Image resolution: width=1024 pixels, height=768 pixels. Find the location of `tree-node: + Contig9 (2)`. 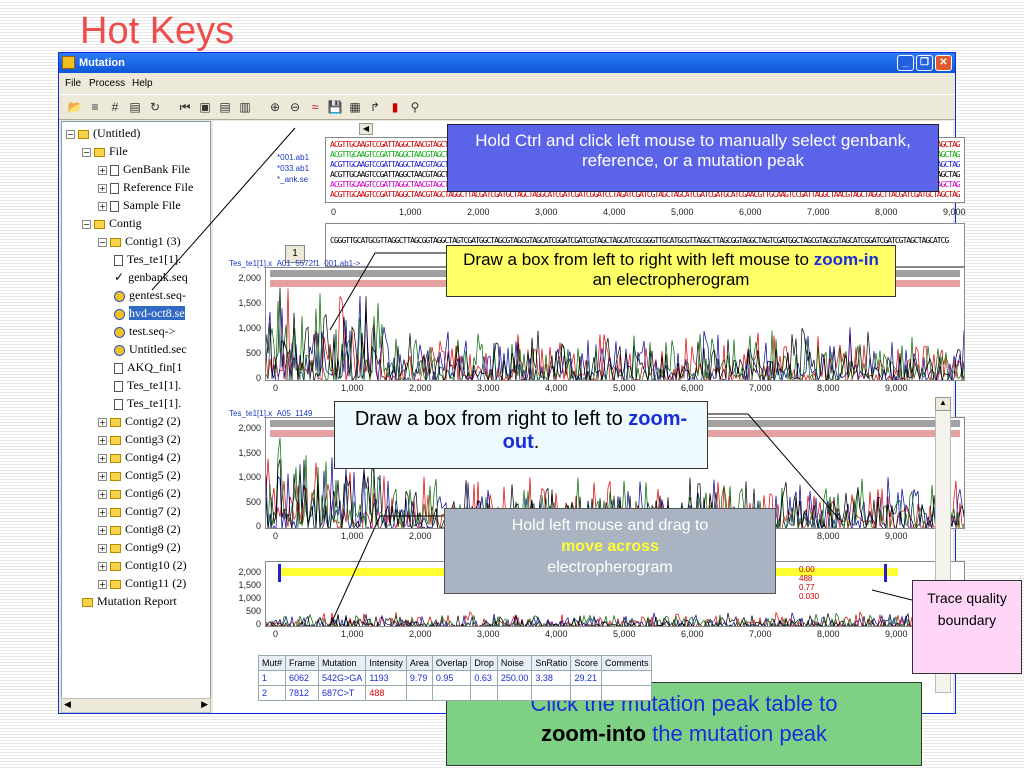

tree-node: + Contig9 (2) is located at coordinates (139, 547).